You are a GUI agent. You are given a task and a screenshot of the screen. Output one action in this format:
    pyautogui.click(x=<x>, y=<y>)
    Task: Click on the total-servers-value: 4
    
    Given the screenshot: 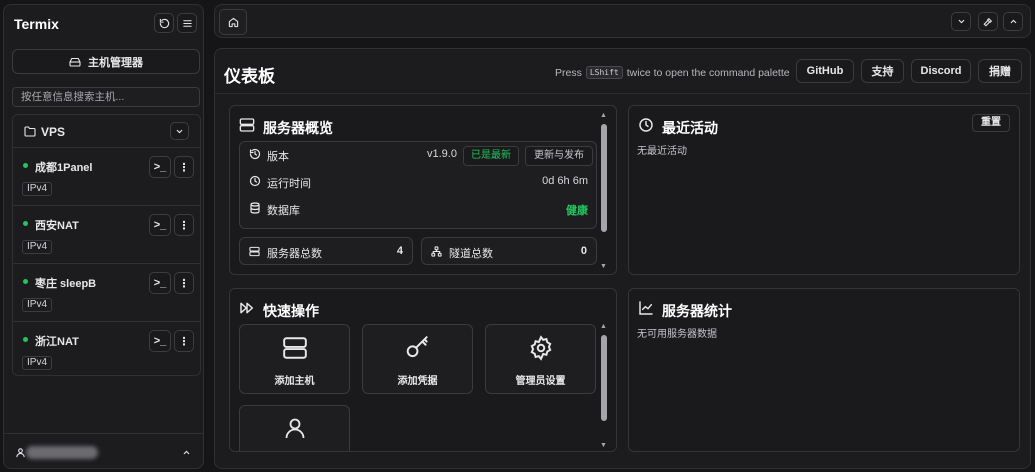 What is the action you would take?
    pyautogui.click(x=399, y=251)
    